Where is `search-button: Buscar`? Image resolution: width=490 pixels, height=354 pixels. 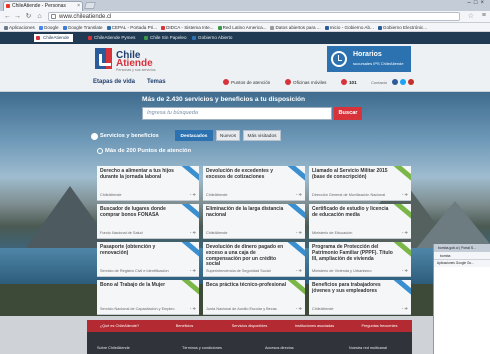
search-button: Buscar is located at coordinates (348, 113).